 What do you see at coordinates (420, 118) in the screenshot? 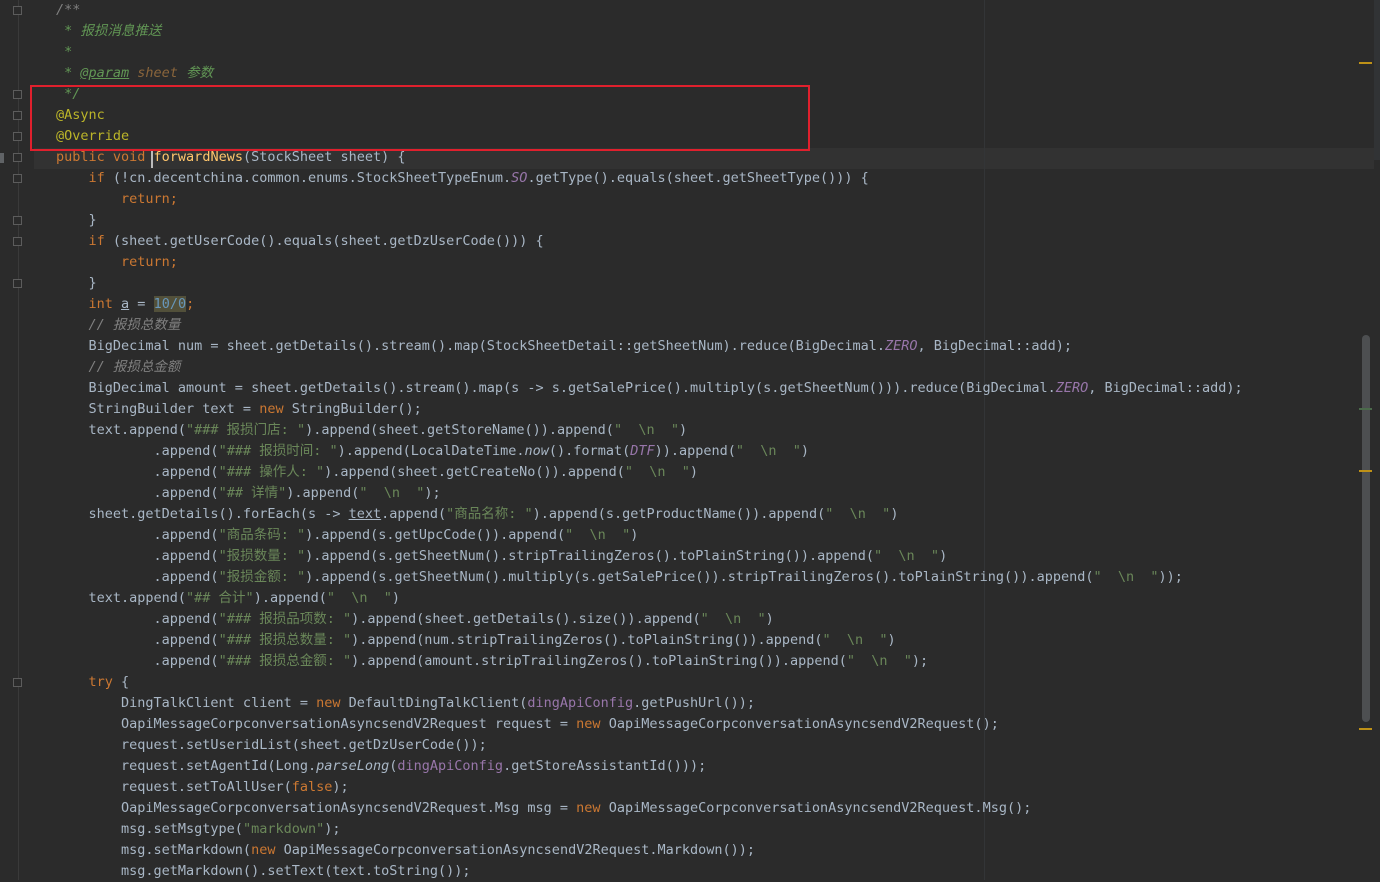
I see `annotation-highlight-box` at bounding box center [420, 118].